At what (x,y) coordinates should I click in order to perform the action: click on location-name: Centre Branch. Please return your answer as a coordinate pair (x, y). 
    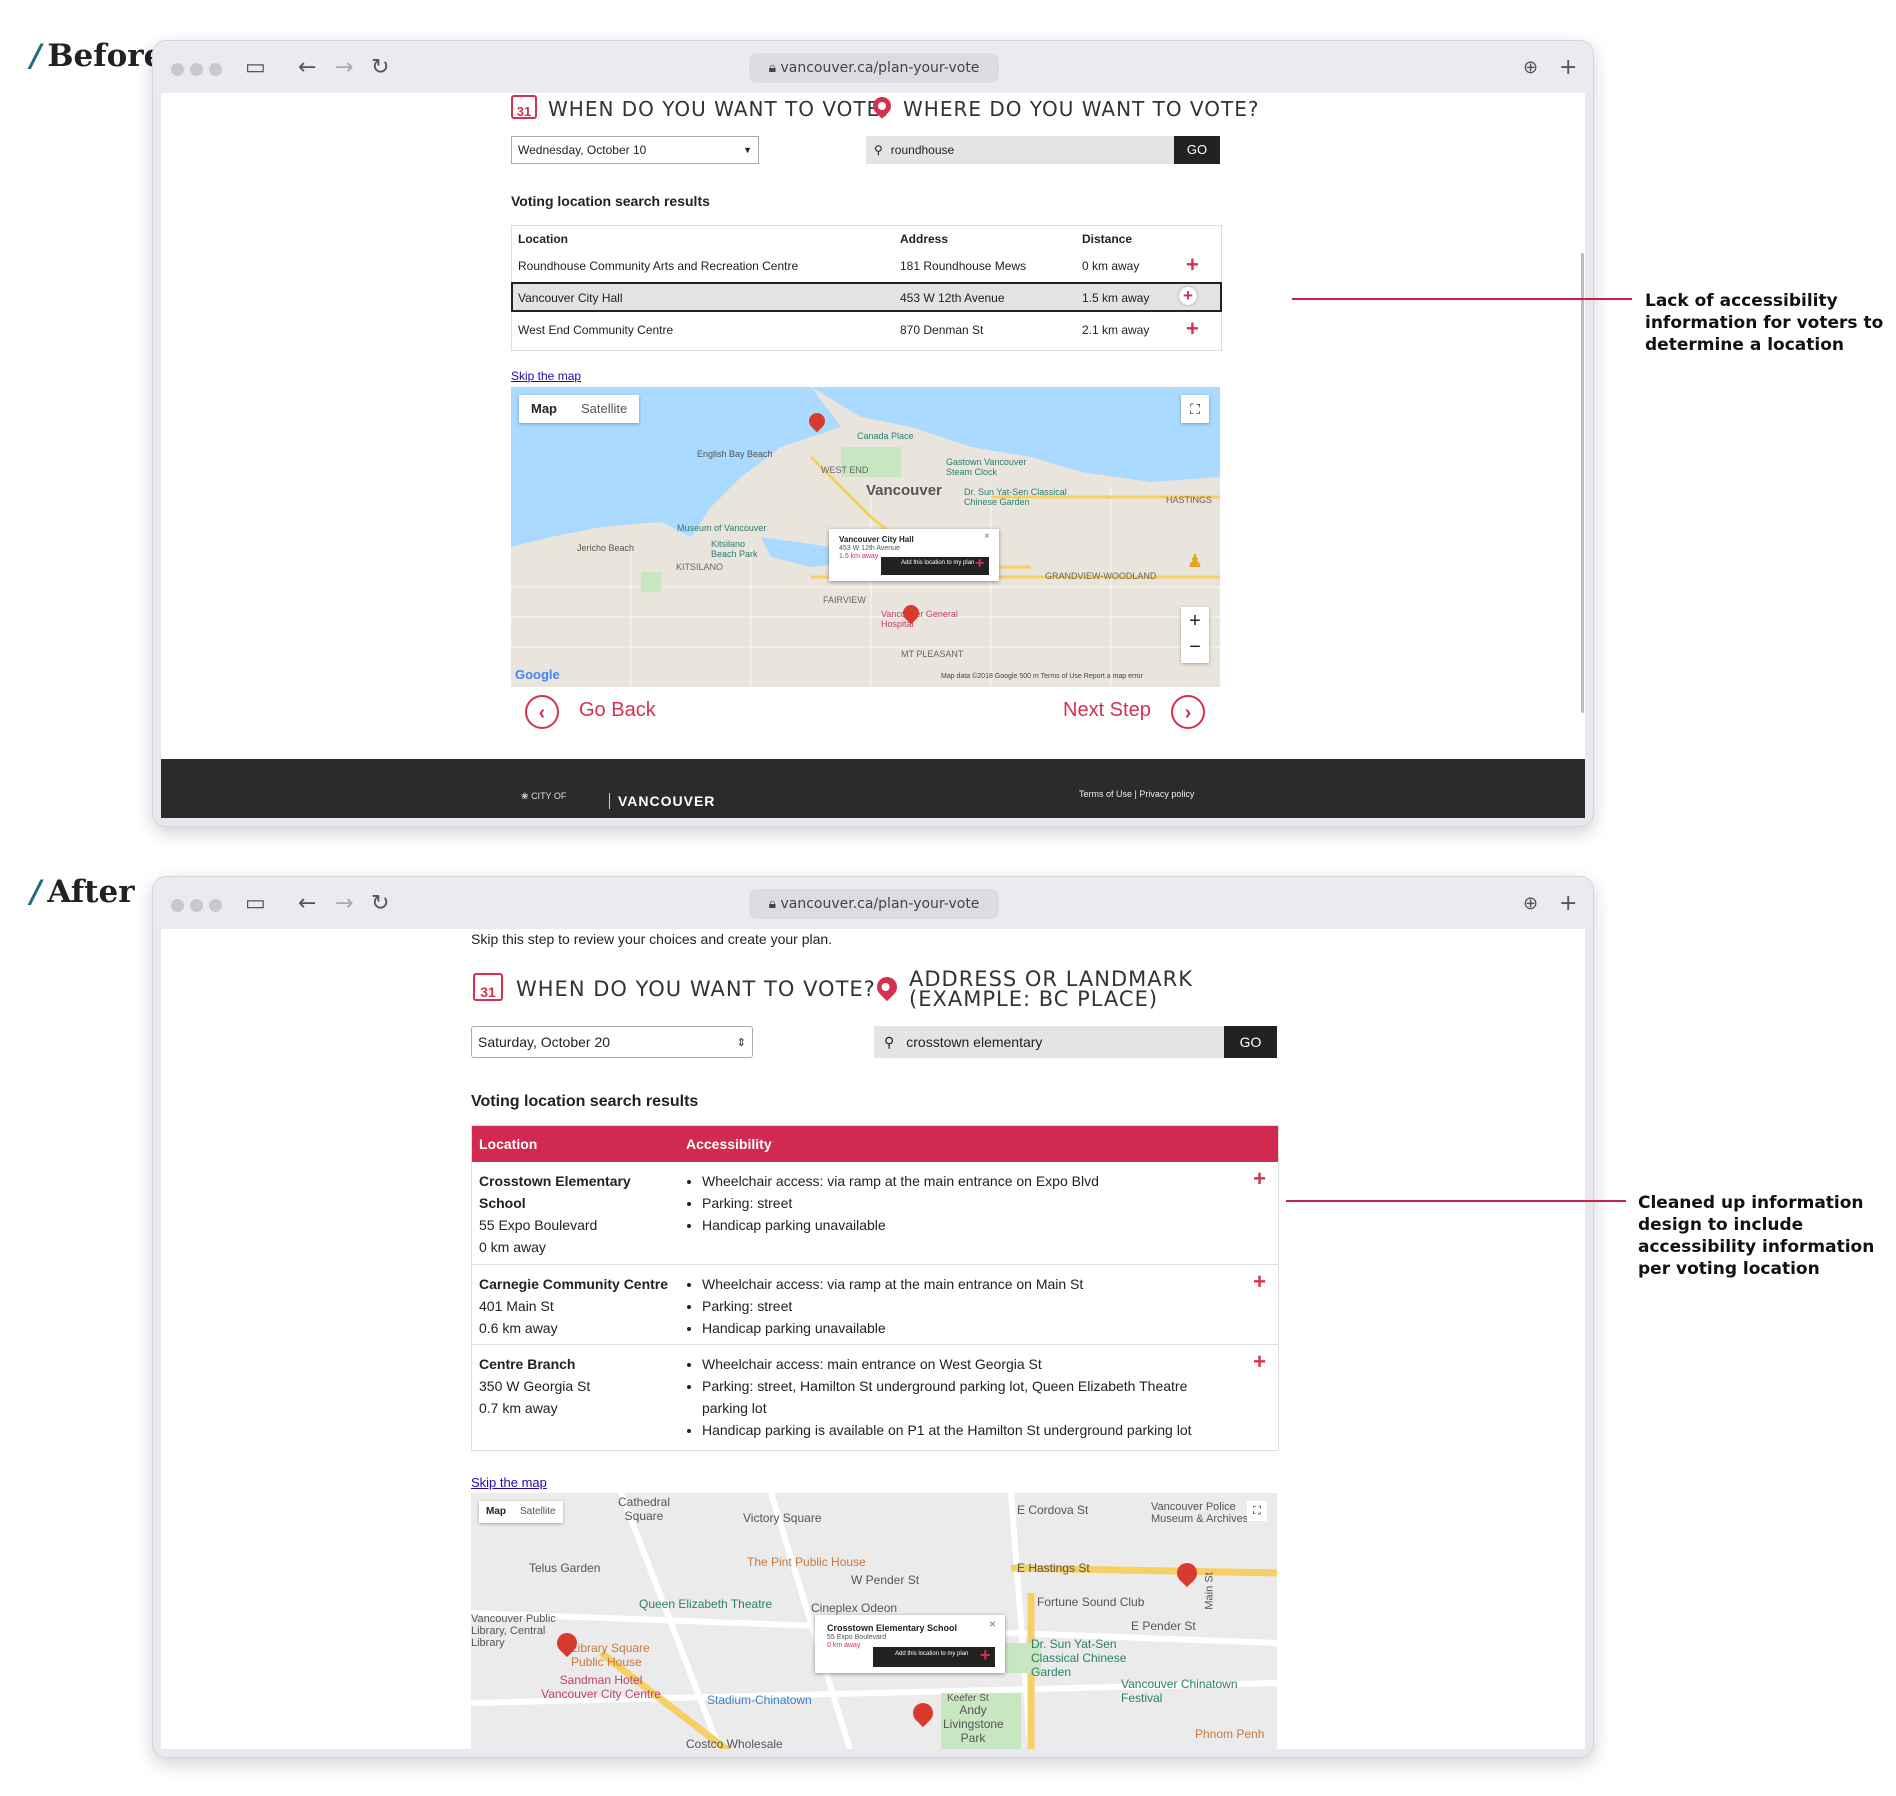
    Looking at the image, I should click on (527, 1364).